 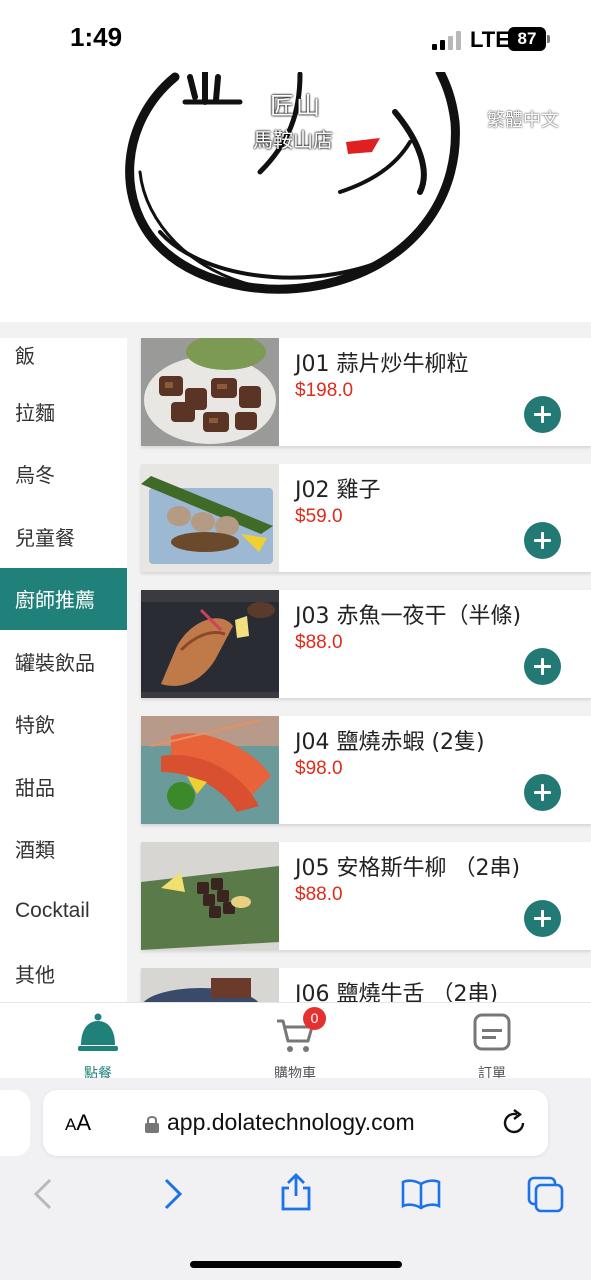 What do you see at coordinates (152, 1124) in the screenshot?
I see `lock-icon` at bounding box center [152, 1124].